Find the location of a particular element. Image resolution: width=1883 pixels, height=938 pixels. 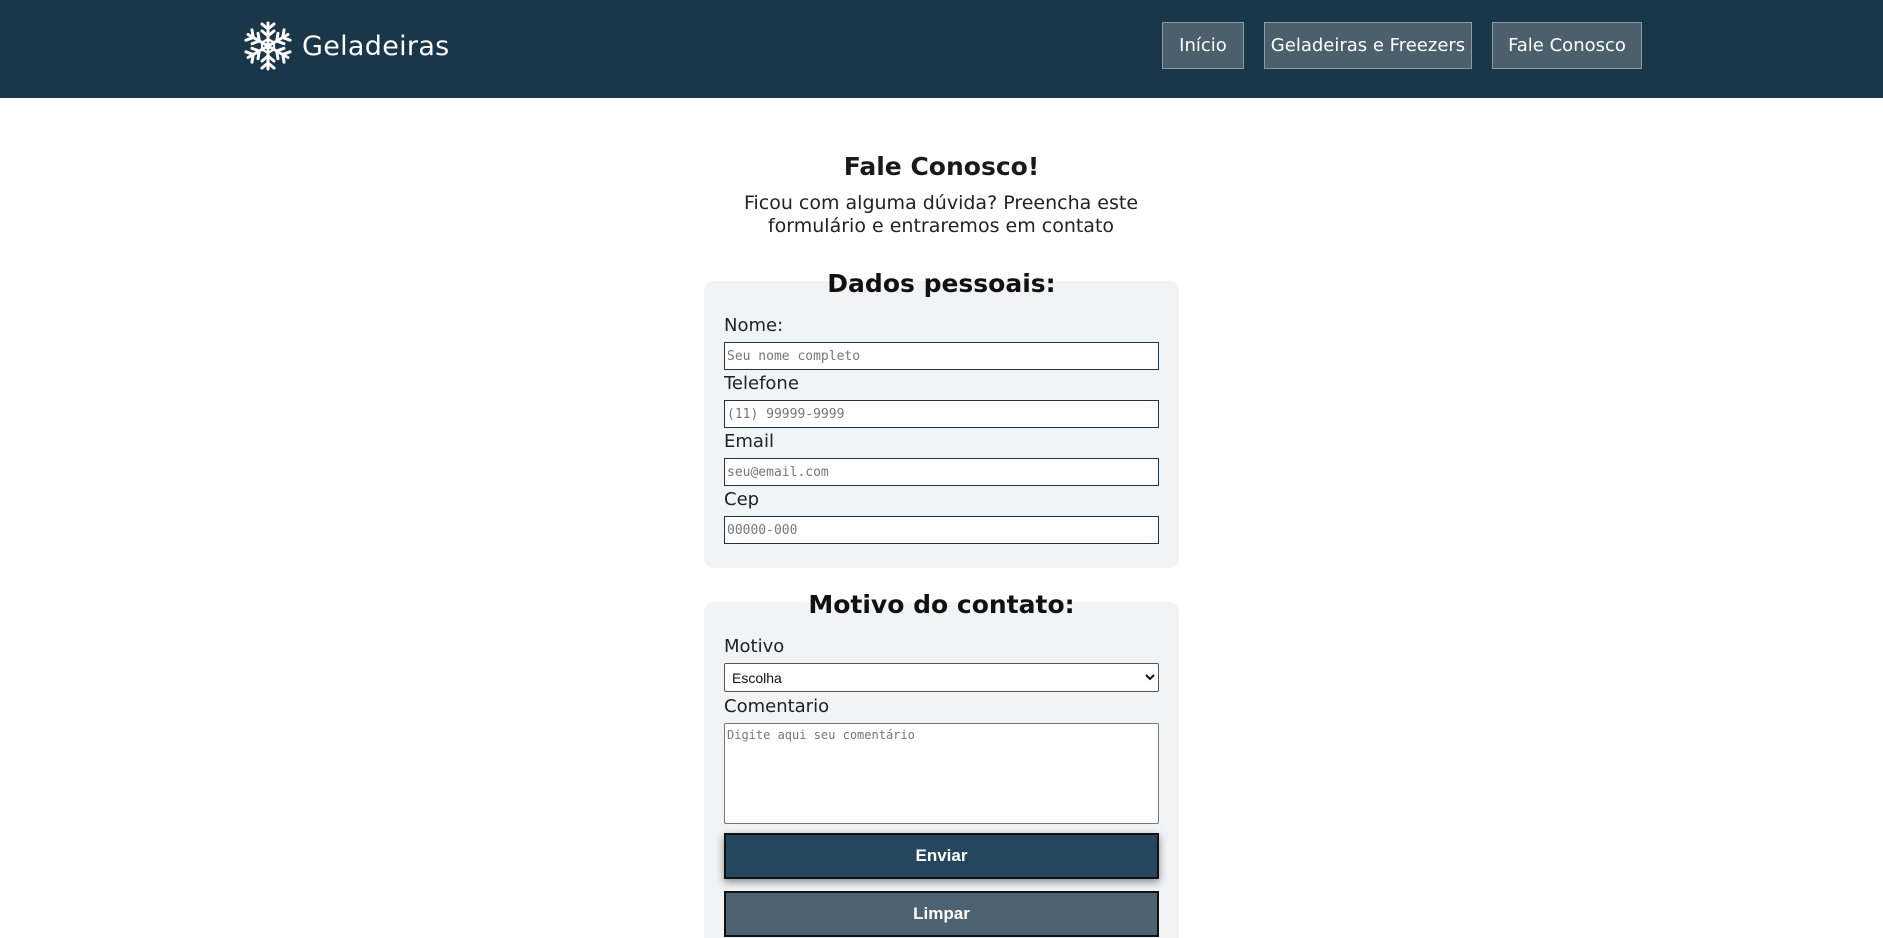

clear-button: Limpar is located at coordinates (941, 914).